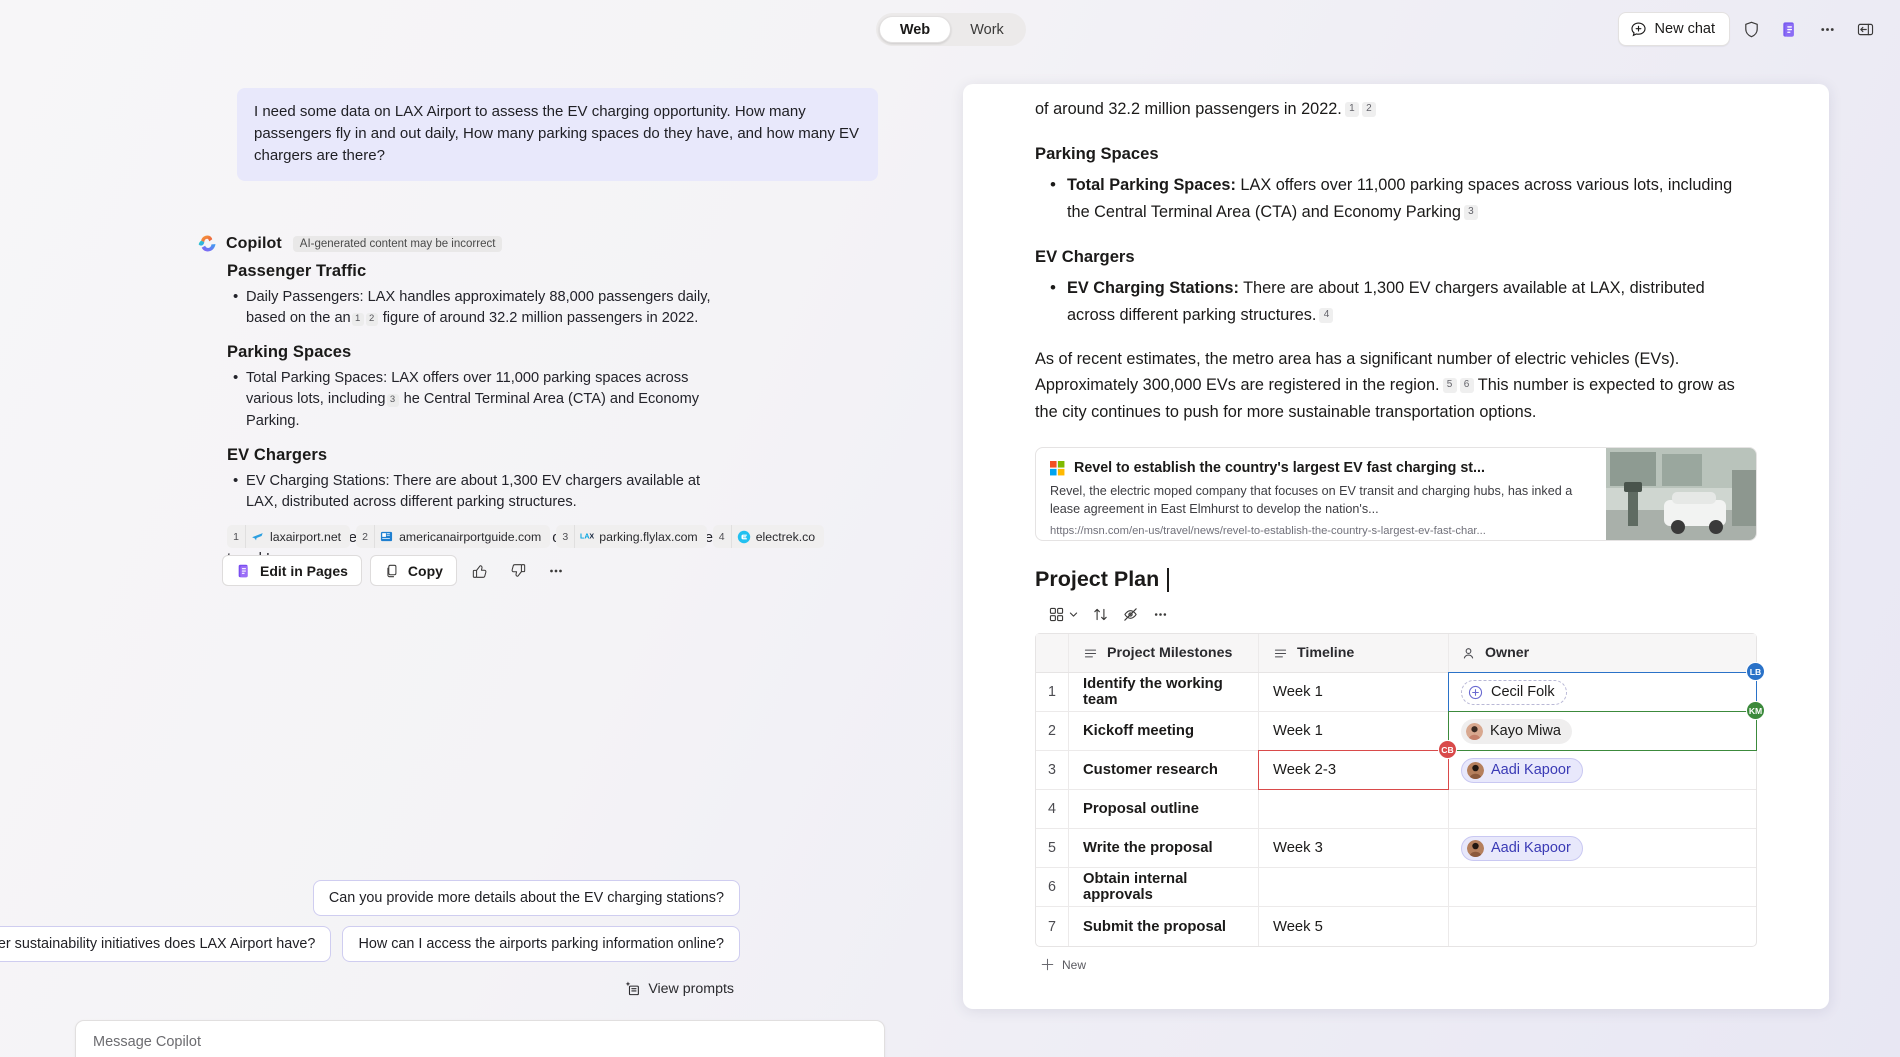 This screenshot has height=1057, width=1900. Describe the element at coordinates (592, 536) in the screenshot. I see `svg-text: X` at that location.